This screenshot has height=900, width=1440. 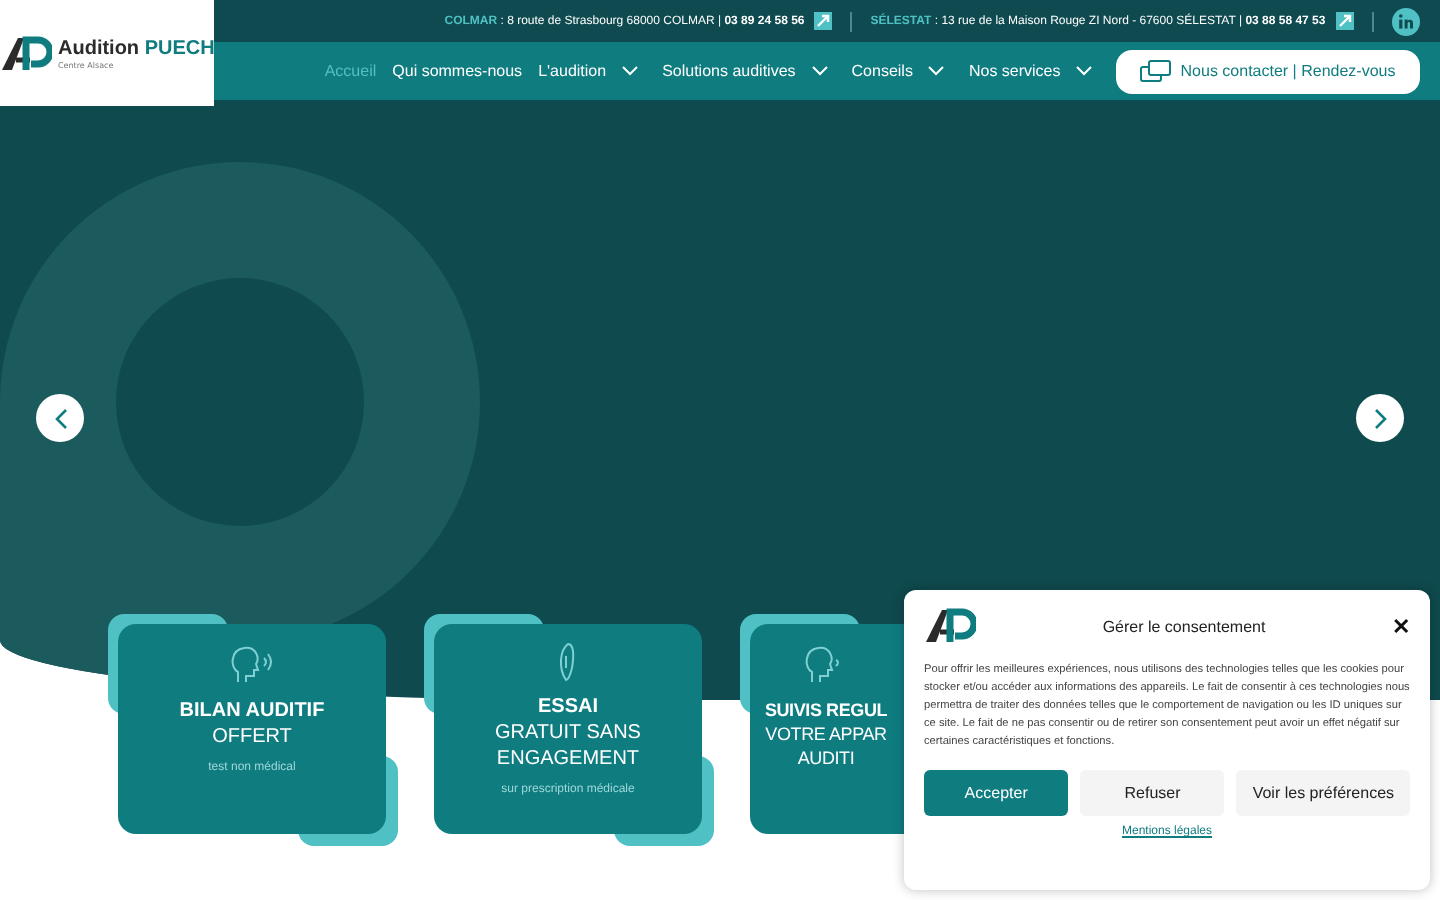 I want to click on card-title: ESSAI, so click(x=567, y=707).